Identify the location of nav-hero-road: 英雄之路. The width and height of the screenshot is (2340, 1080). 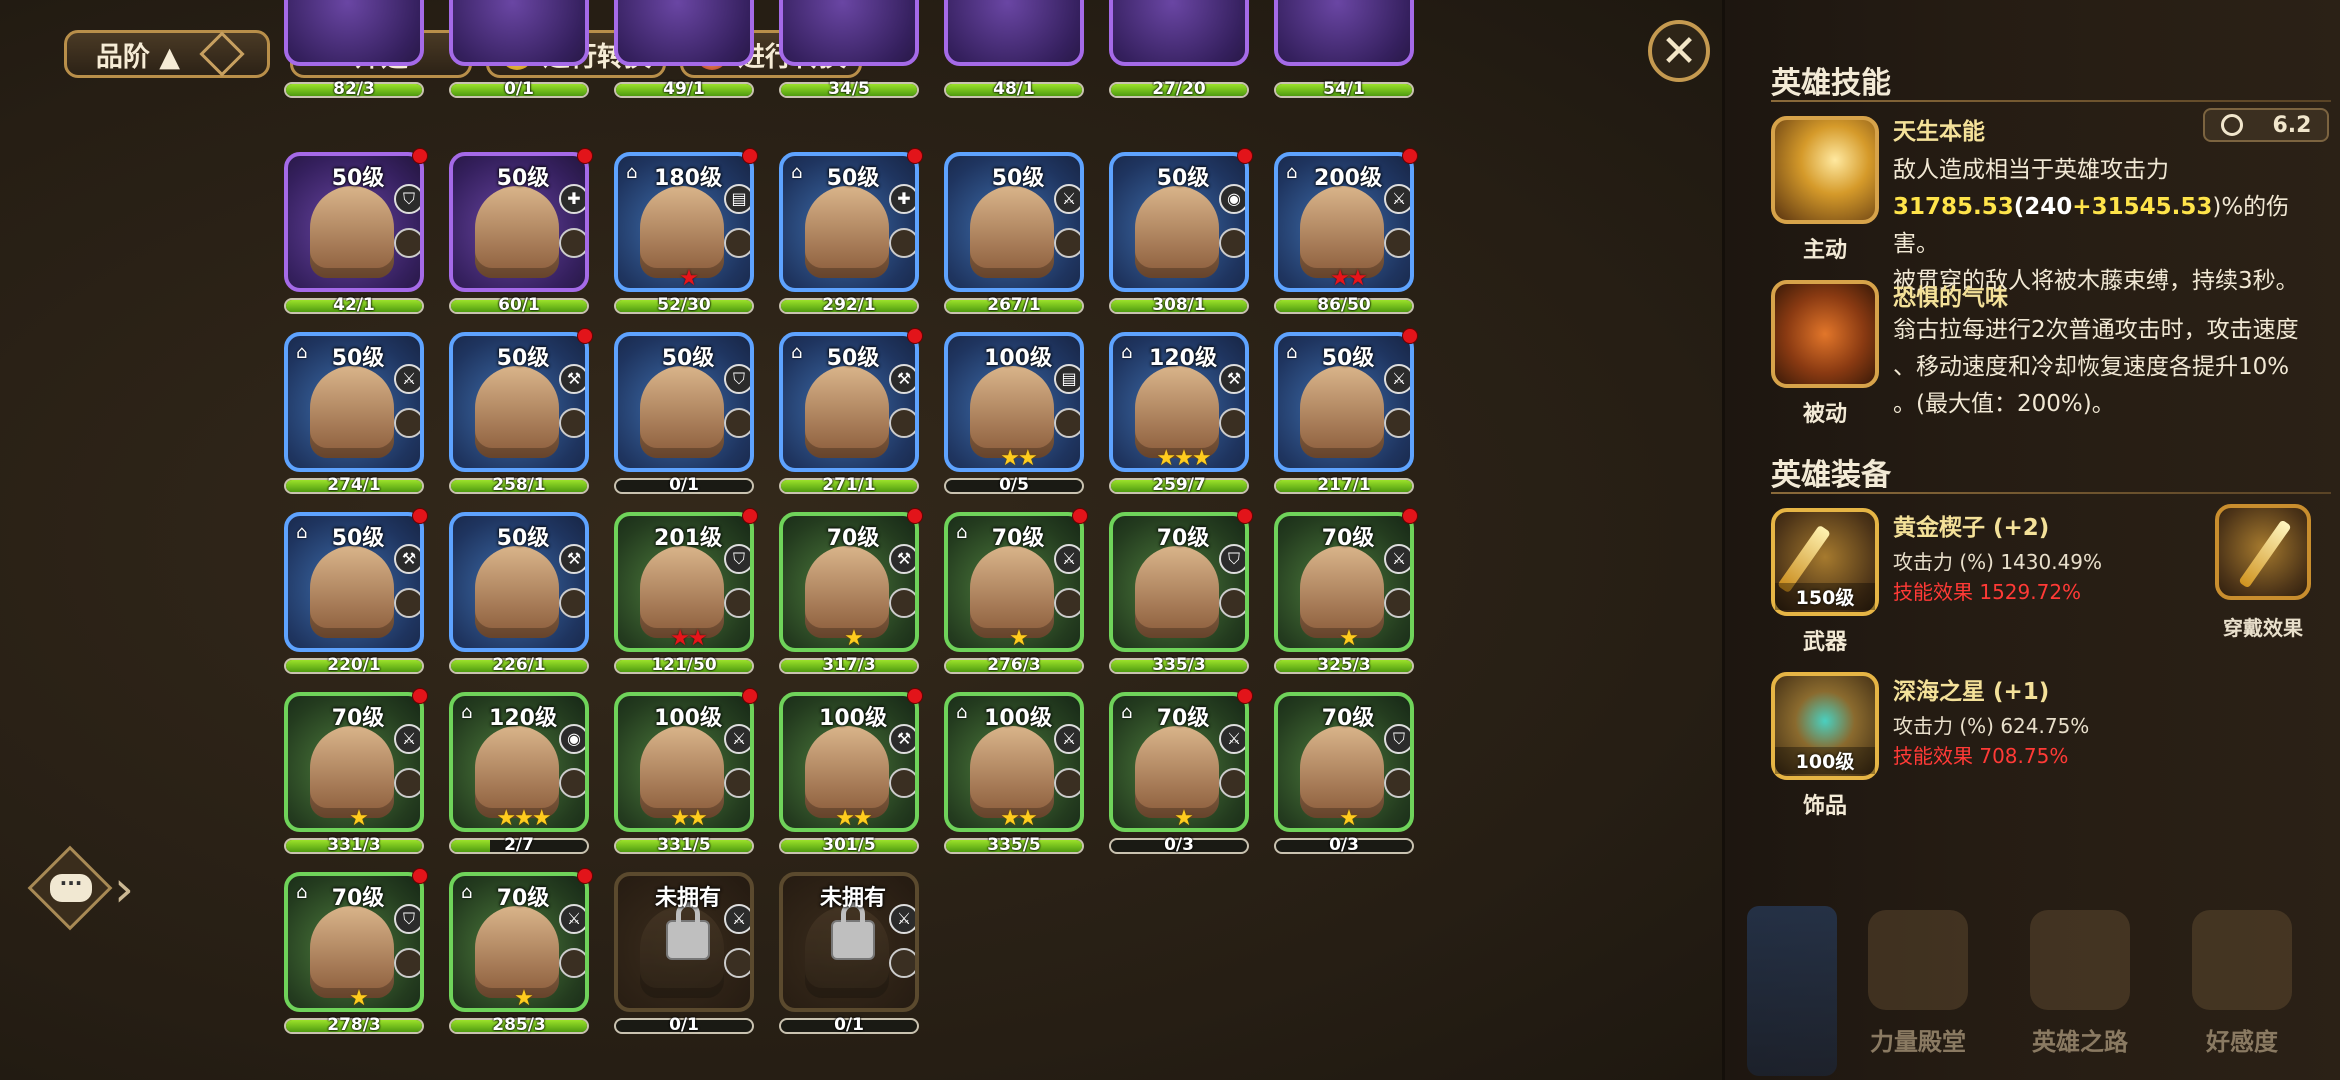
(2080, 990).